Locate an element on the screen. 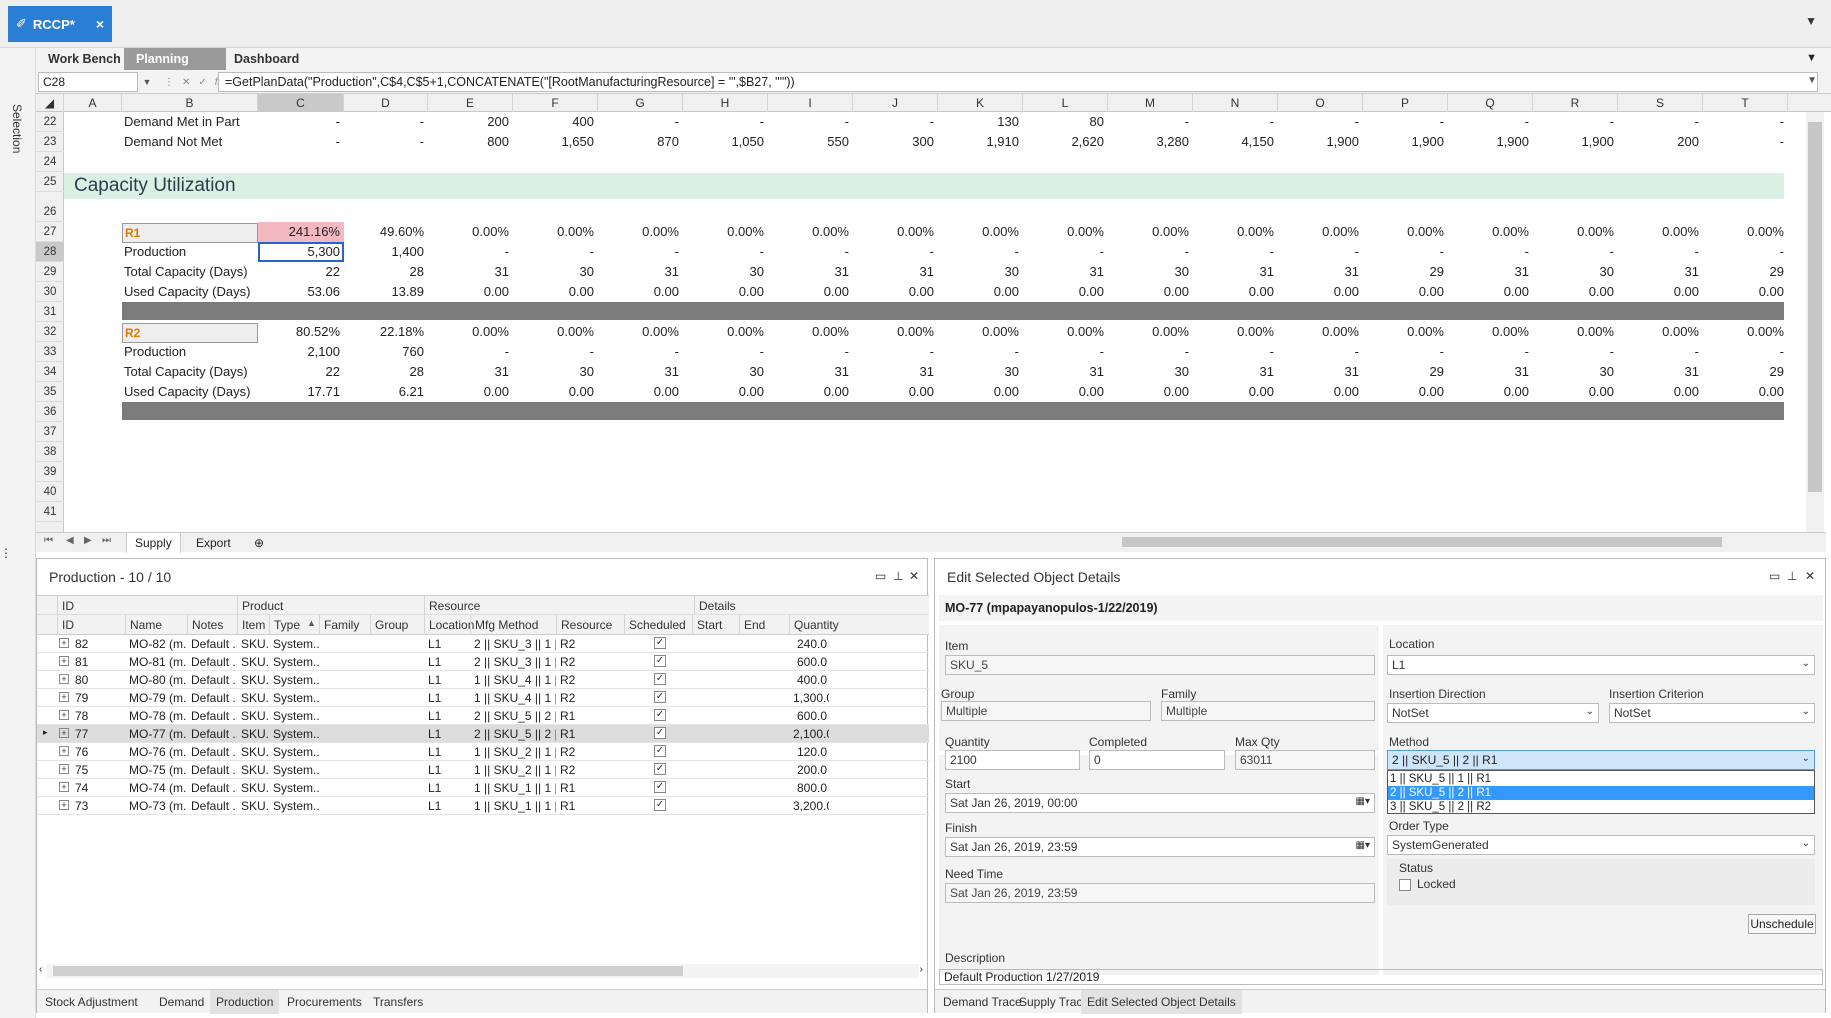 Image resolution: width=1831 pixels, height=1018 pixels. minimize-icon: ▭ is located at coordinates (880, 576).